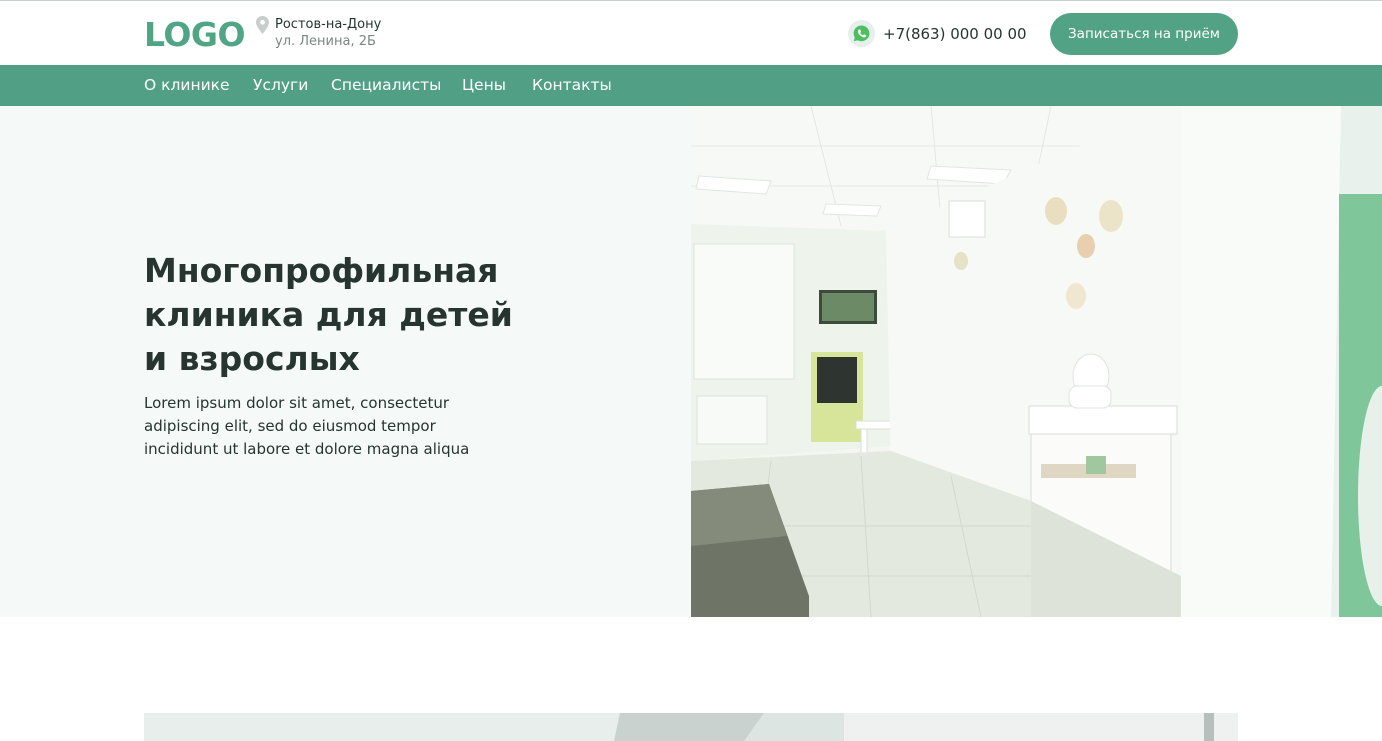 The image size is (1382, 741). I want to click on lower-section-photo, so click(691, 727).